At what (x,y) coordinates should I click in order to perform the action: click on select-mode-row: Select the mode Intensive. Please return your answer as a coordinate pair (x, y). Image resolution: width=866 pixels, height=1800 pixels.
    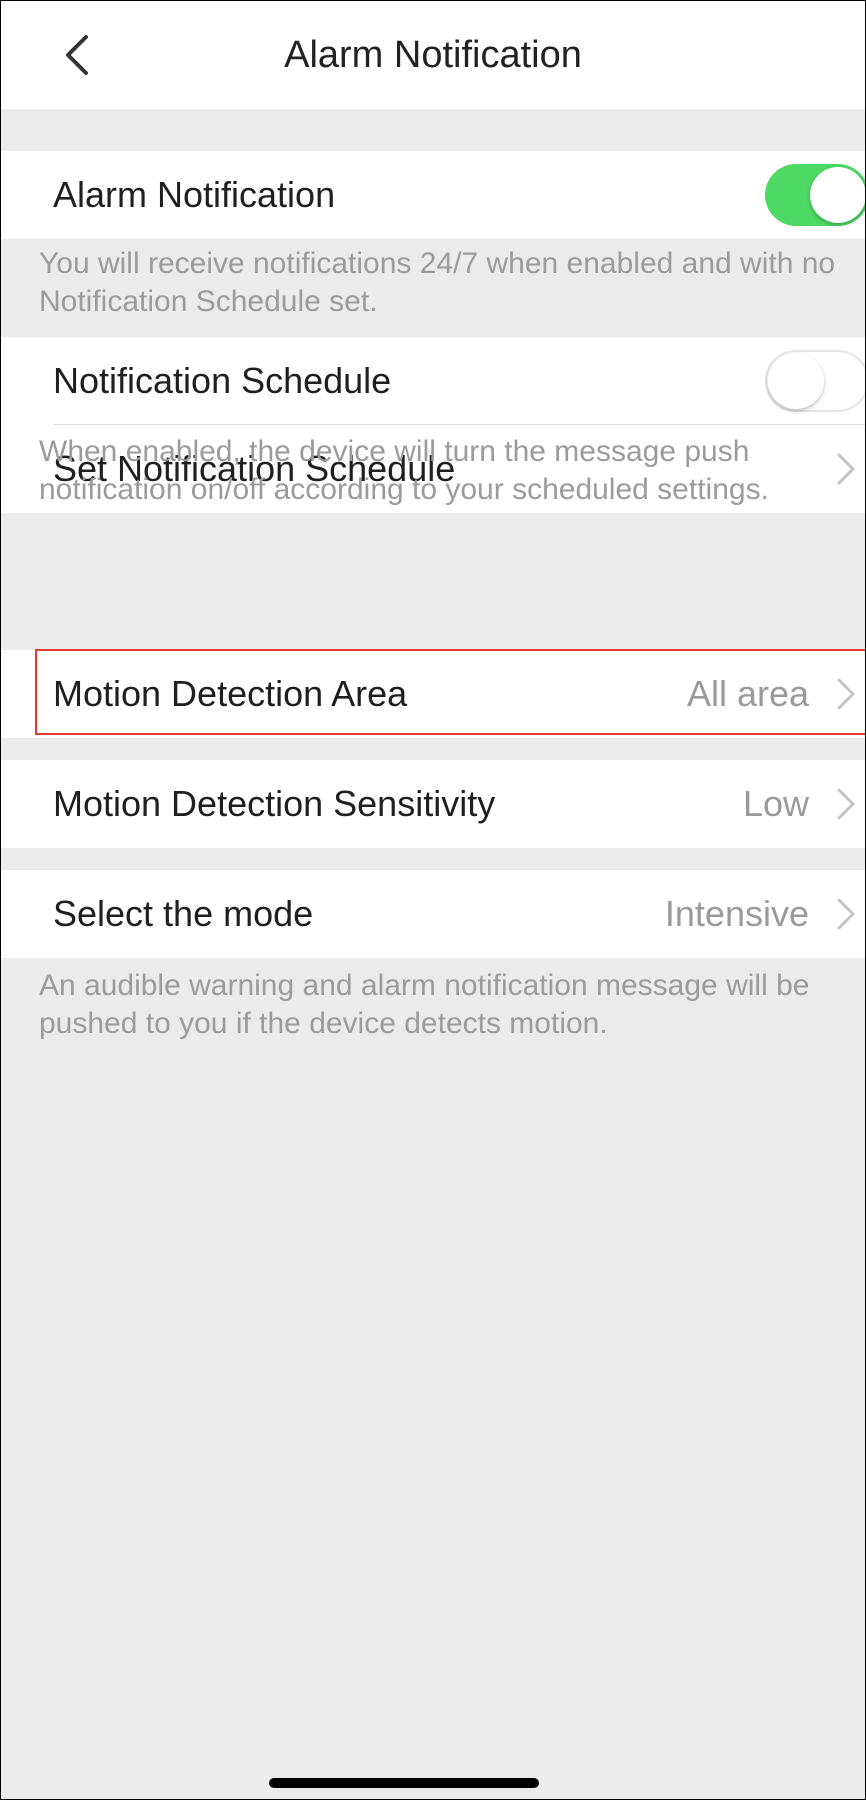
    Looking at the image, I should click on (433, 914).